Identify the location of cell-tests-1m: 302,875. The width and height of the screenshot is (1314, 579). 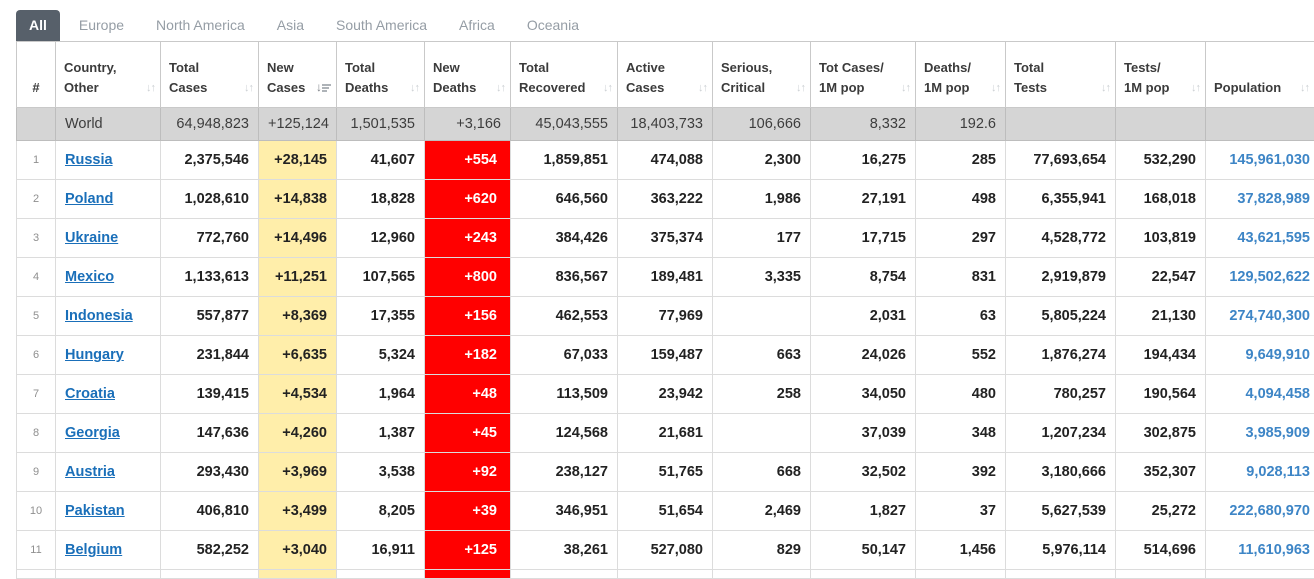
(1160, 433).